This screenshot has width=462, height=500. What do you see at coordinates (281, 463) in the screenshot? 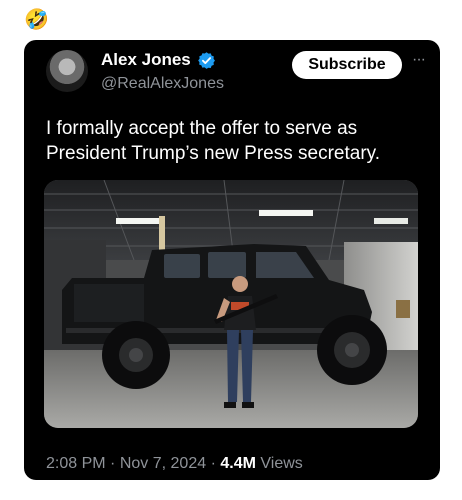
I see `views-label: Views` at bounding box center [281, 463].